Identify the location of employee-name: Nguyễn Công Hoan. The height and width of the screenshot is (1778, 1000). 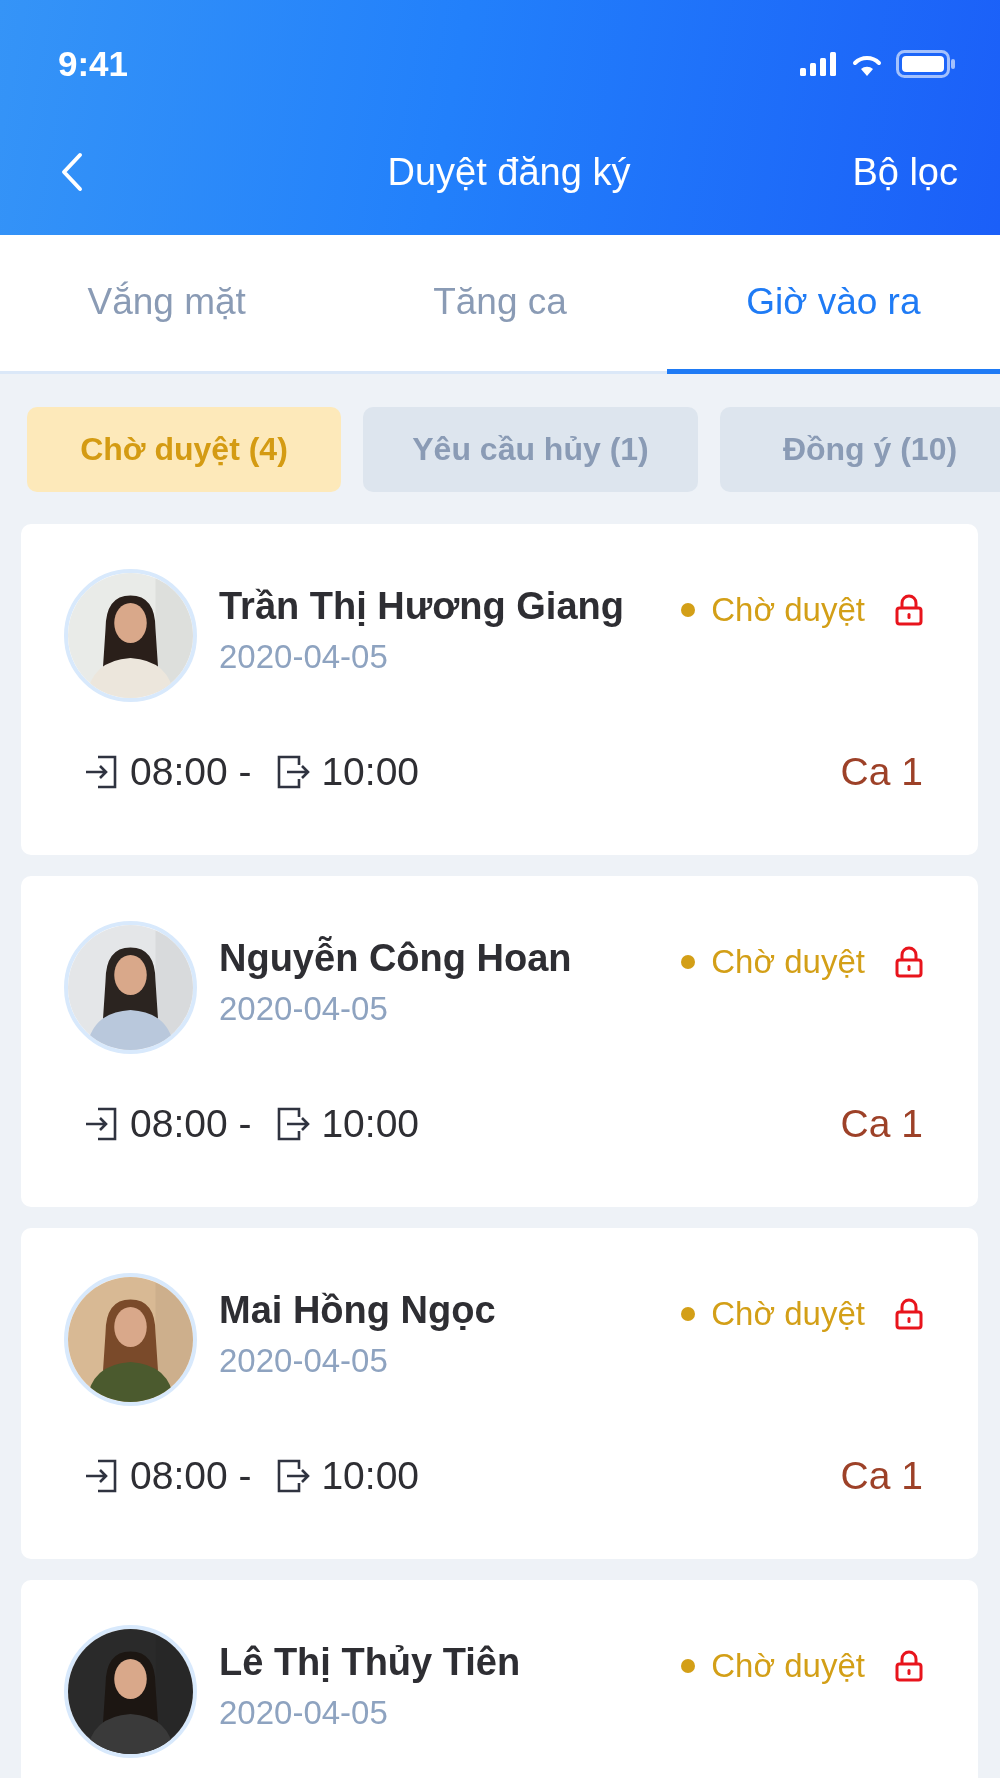
(396, 958).